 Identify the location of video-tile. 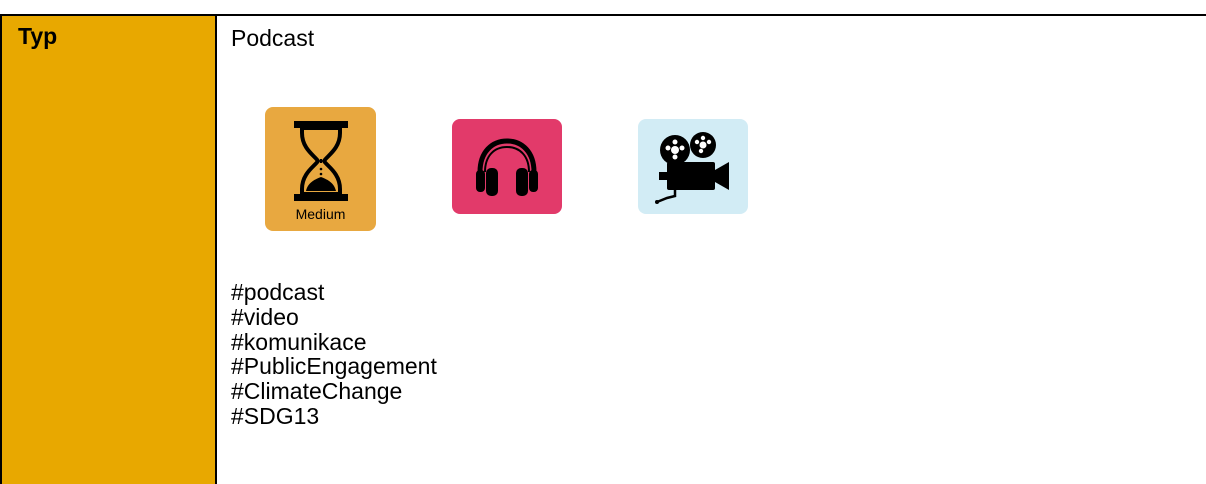
(693, 166).